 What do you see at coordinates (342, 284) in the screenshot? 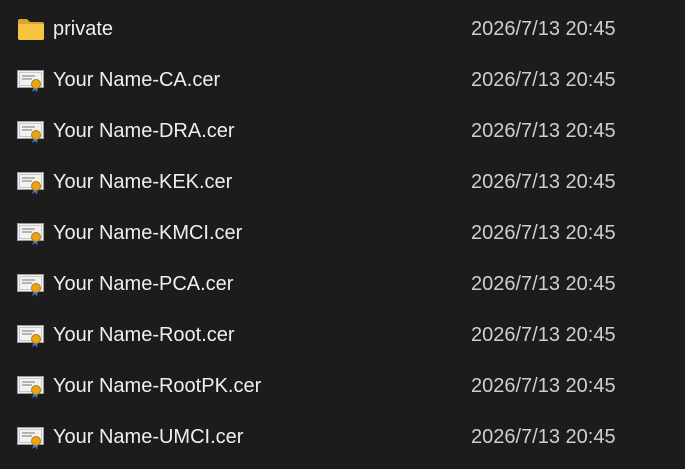
I see `list-item-file: Your Name-PCA.cer 2026/7/13 20:45` at bounding box center [342, 284].